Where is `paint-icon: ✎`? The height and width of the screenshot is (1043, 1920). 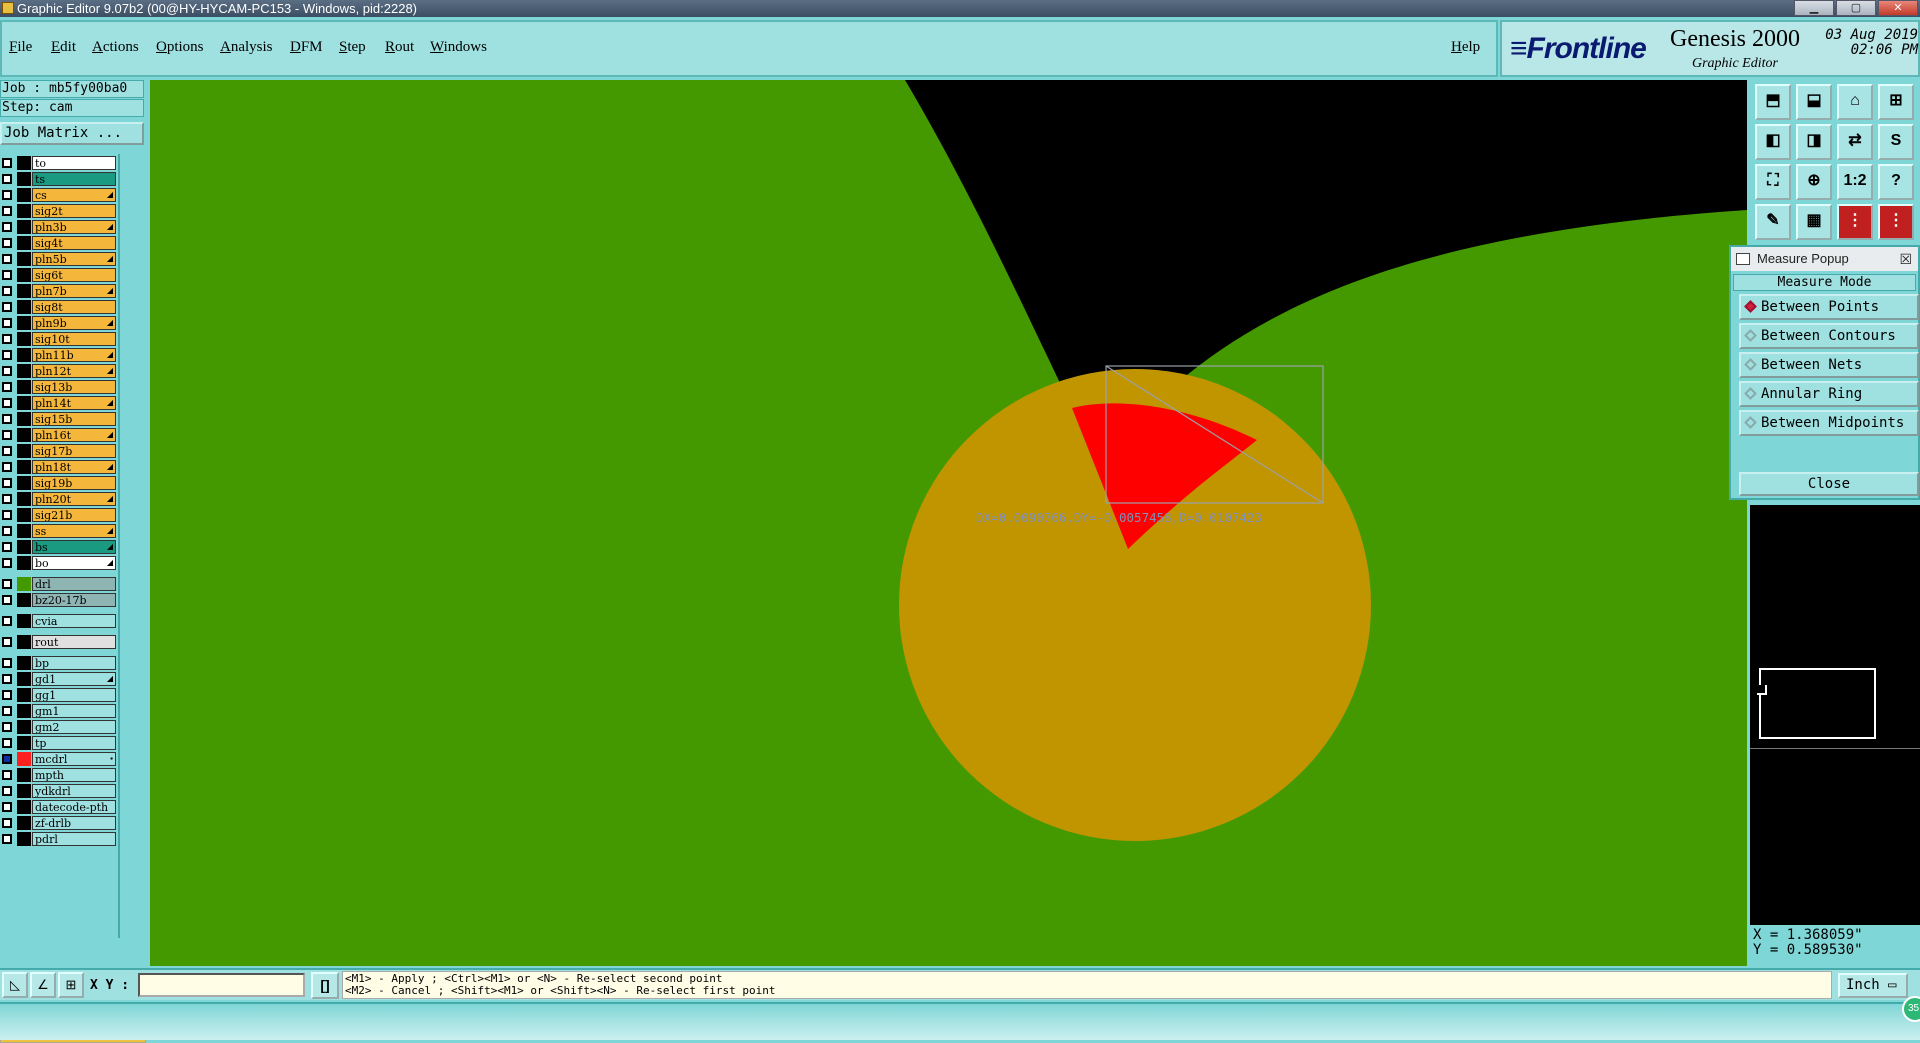
paint-icon: ✎ is located at coordinates (1773, 222).